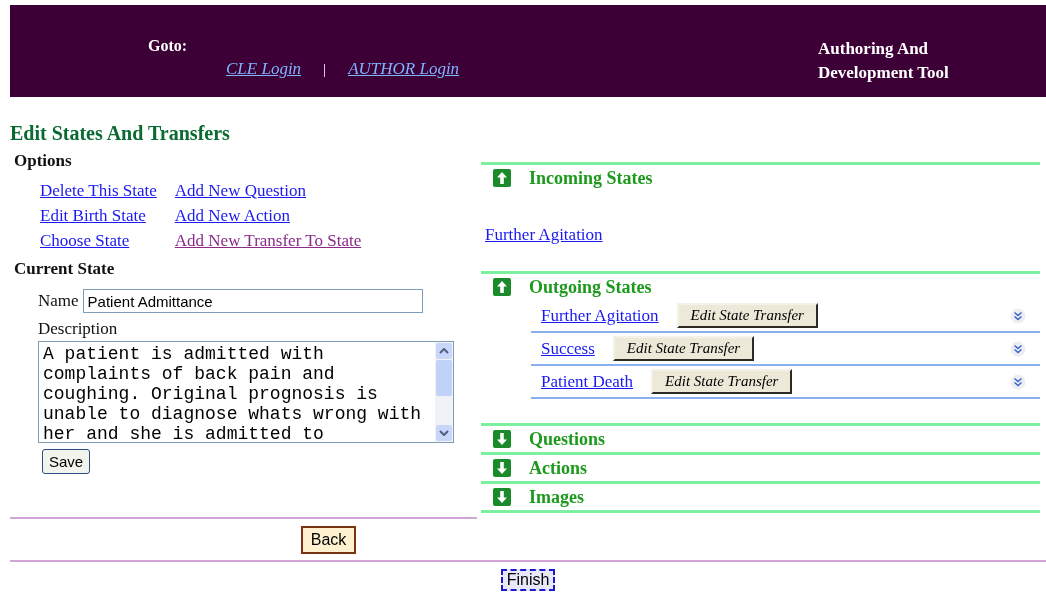  I want to click on save-button: Save, so click(66, 461).